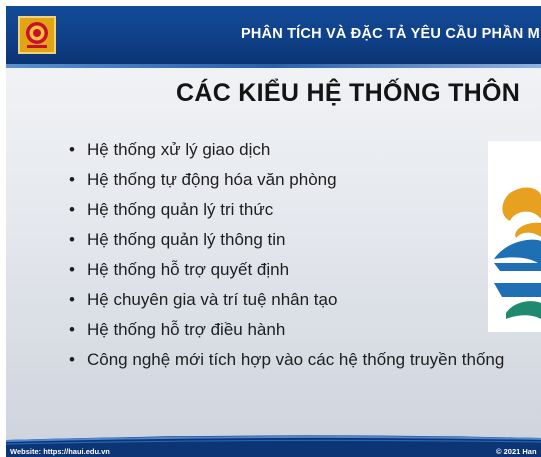 This screenshot has width=541, height=457. Describe the element at coordinates (60, 451) in the screenshot. I see `footer-website: Website: https://haui.edu.vn` at that location.